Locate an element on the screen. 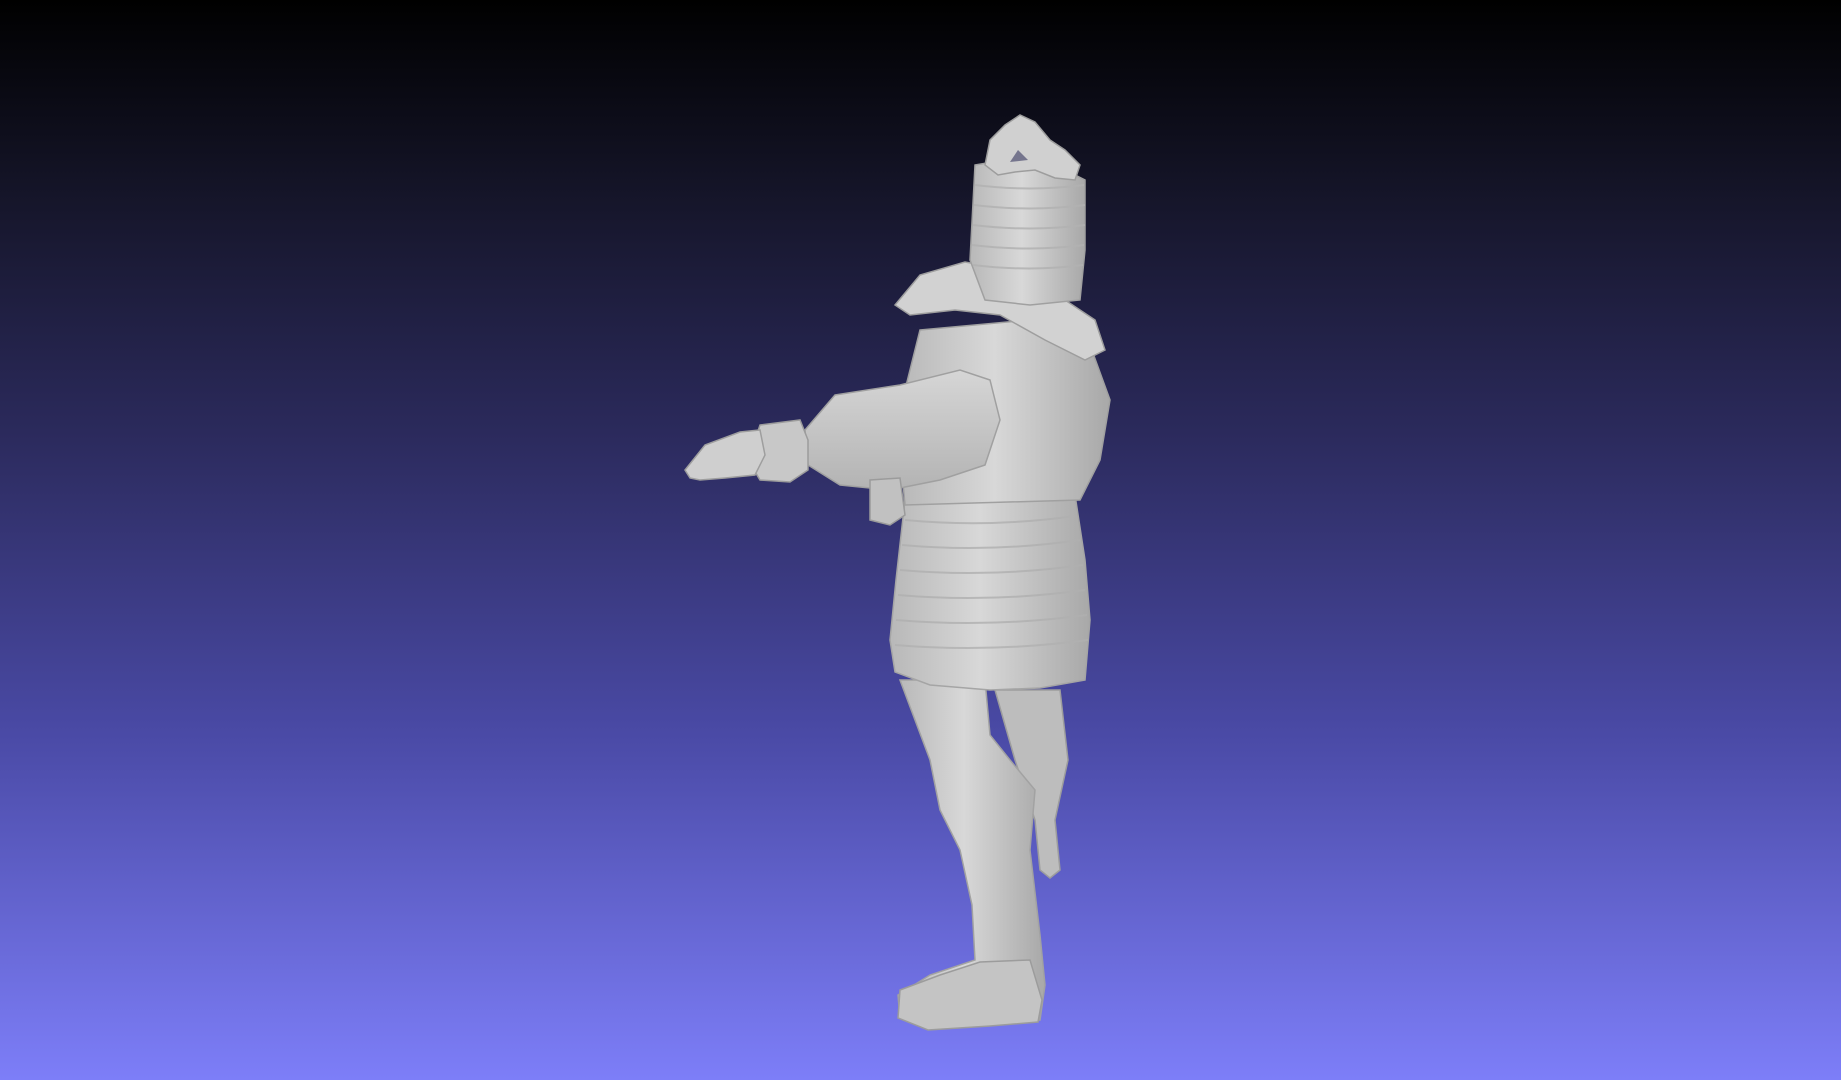 This screenshot has width=1841, height=1080. helmet is located at coordinates (1027, 232).